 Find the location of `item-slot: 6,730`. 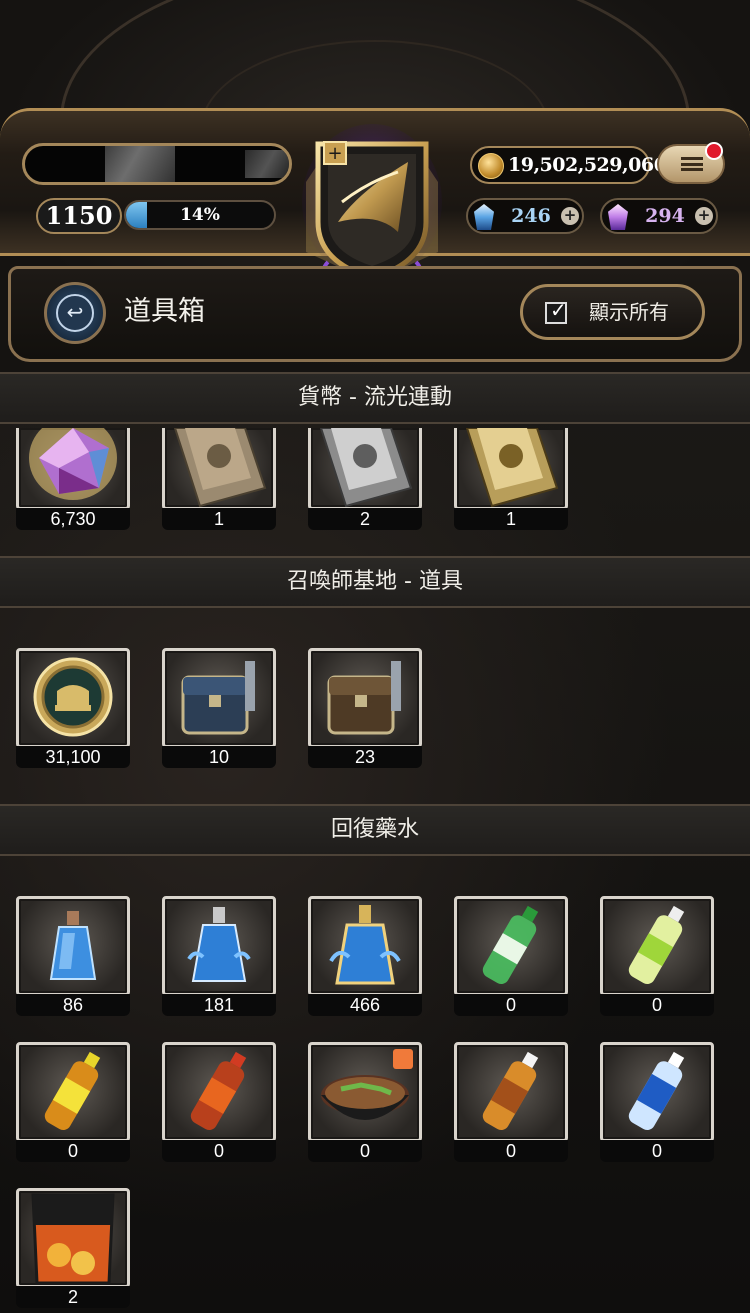

item-slot: 6,730 is located at coordinates (73, 487).